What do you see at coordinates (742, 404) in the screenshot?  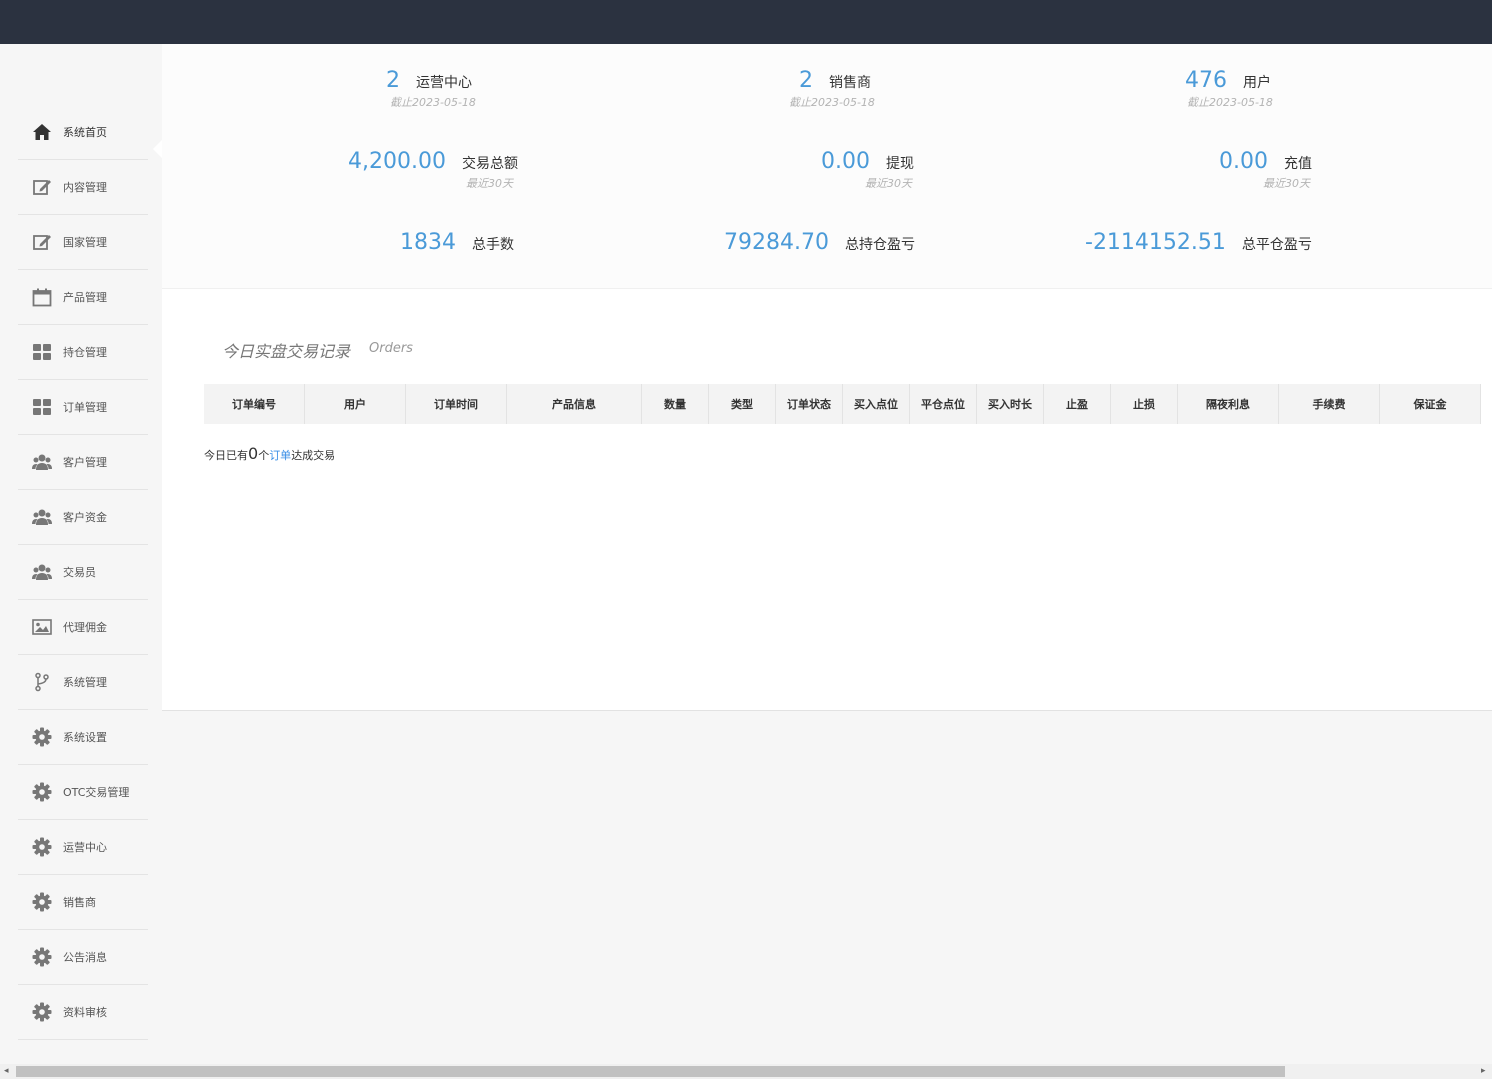 I see `column-header: 类型` at bounding box center [742, 404].